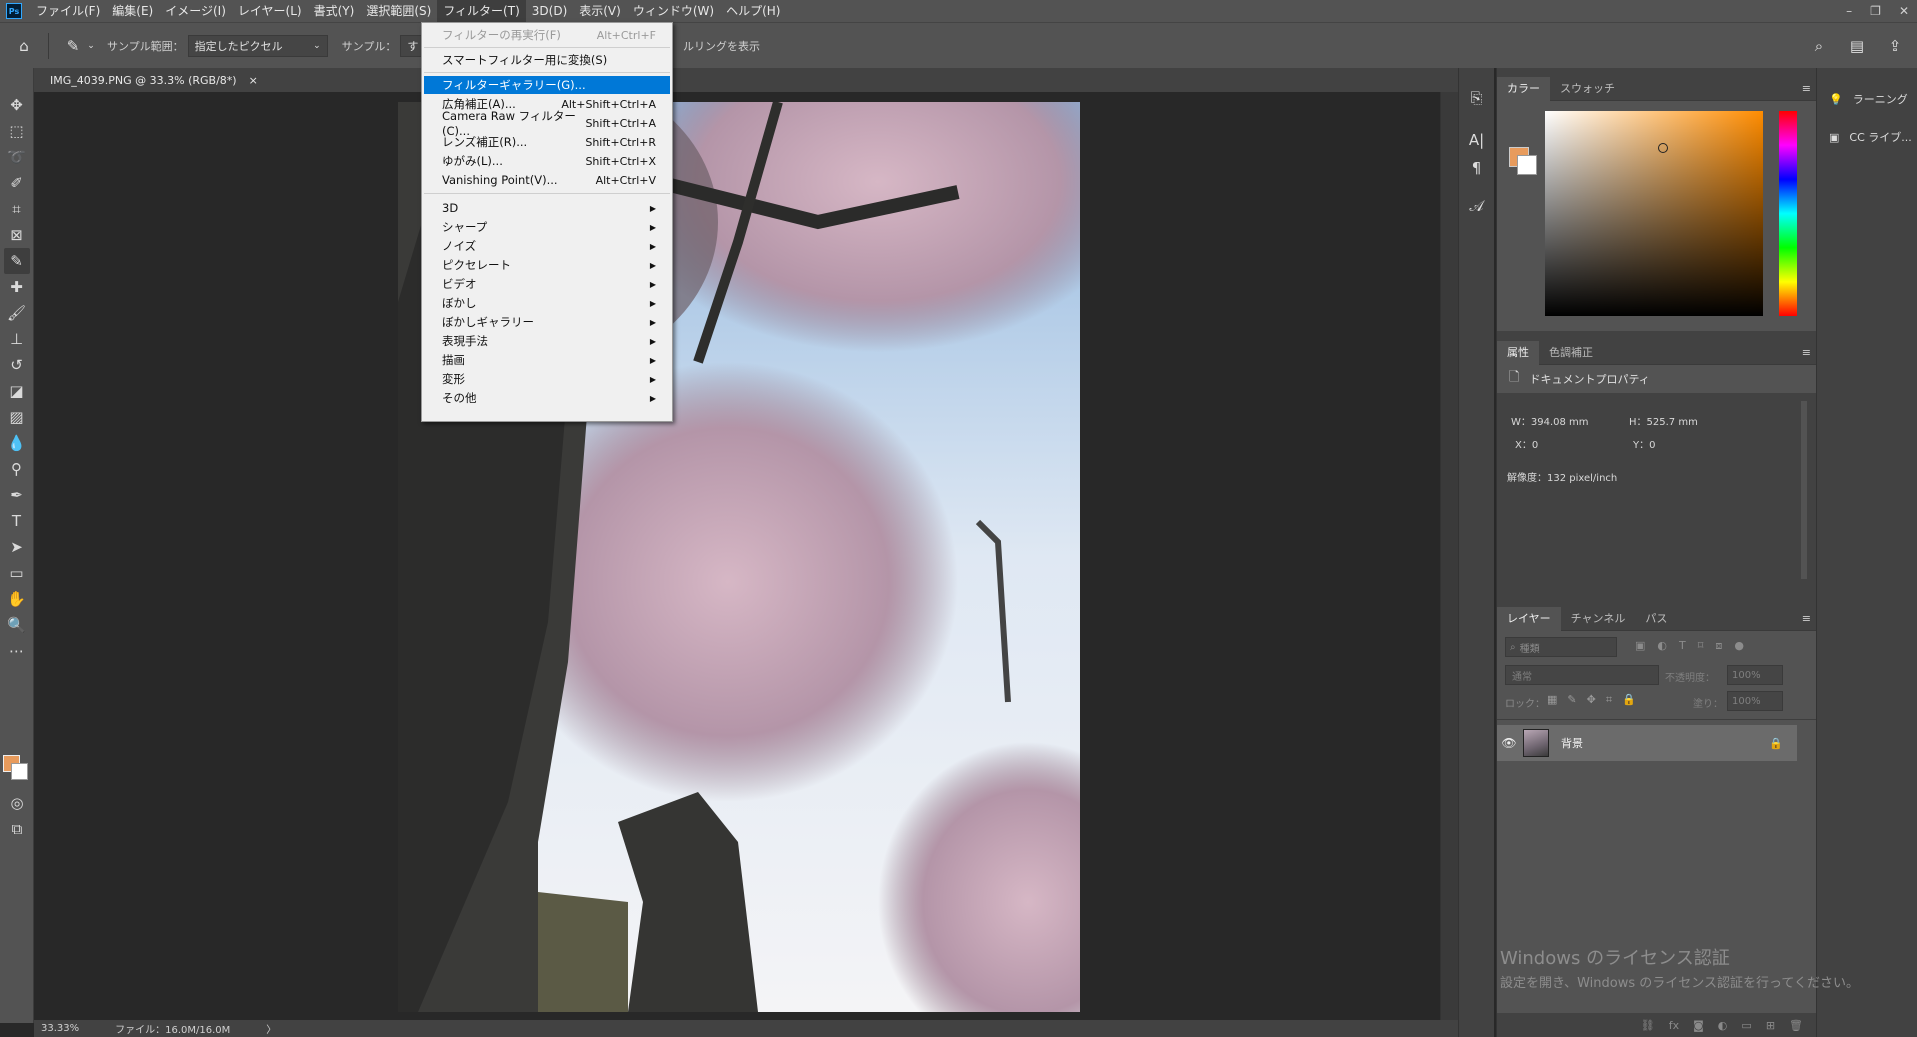  Describe the element at coordinates (1654, 213) in the screenshot. I see `color-picker-field` at that location.